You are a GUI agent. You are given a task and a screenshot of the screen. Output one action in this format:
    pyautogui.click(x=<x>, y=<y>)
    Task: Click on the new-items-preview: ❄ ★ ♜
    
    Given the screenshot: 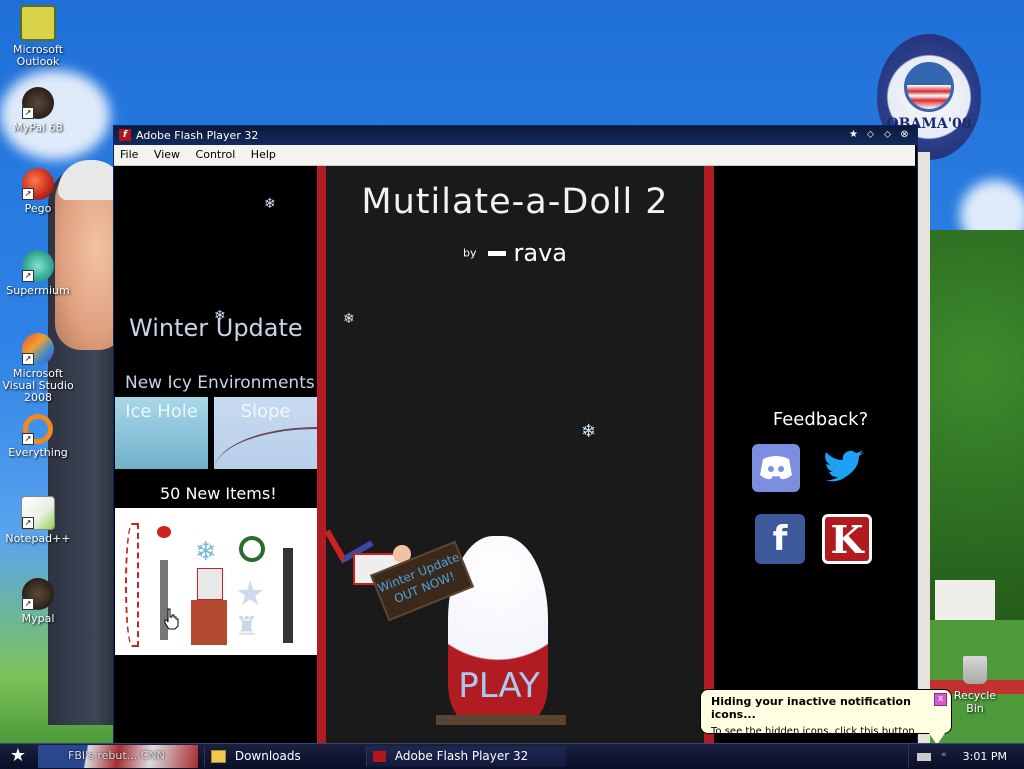 What is the action you would take?
    pyautogui.click(x=216, y=581)
    